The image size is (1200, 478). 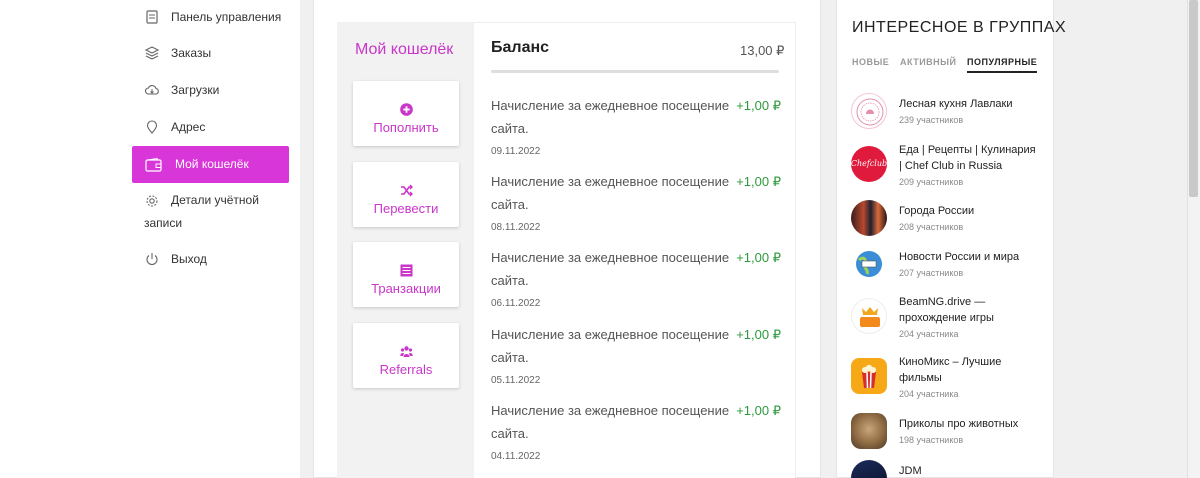 What do you see at coordinates (516, 456) in the screenshot?
I see `transaction-date: 04.11.2022` at bounding box center [516, 456].